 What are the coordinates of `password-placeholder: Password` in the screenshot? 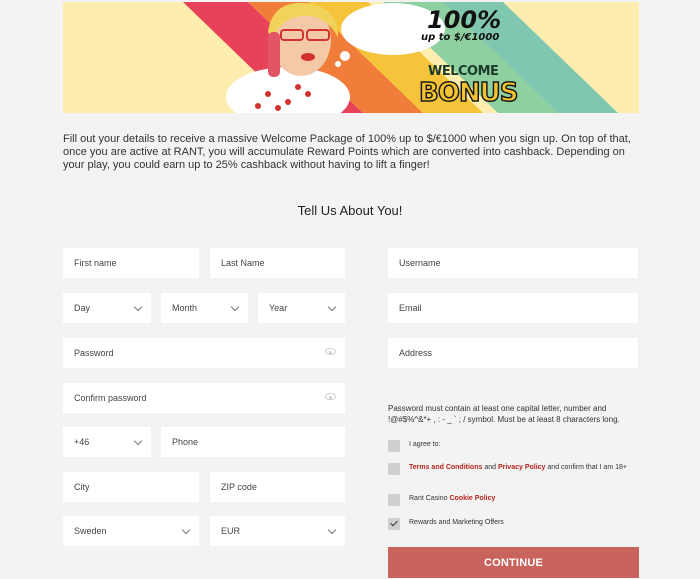 It's located at (94, 353).